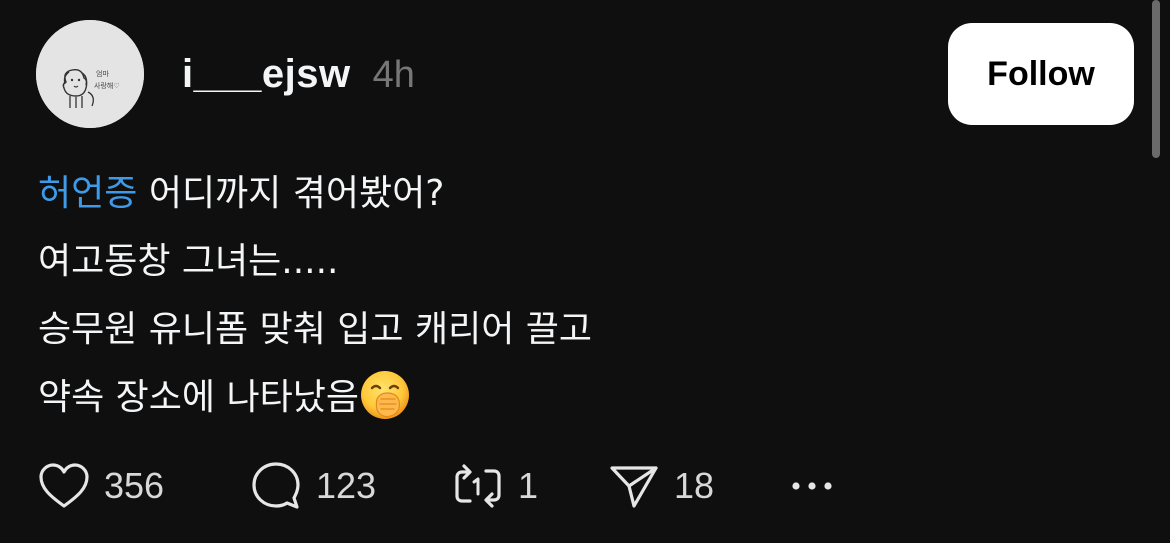  I want to click on post-header: i___ejsw 4h, so click(298, 74).